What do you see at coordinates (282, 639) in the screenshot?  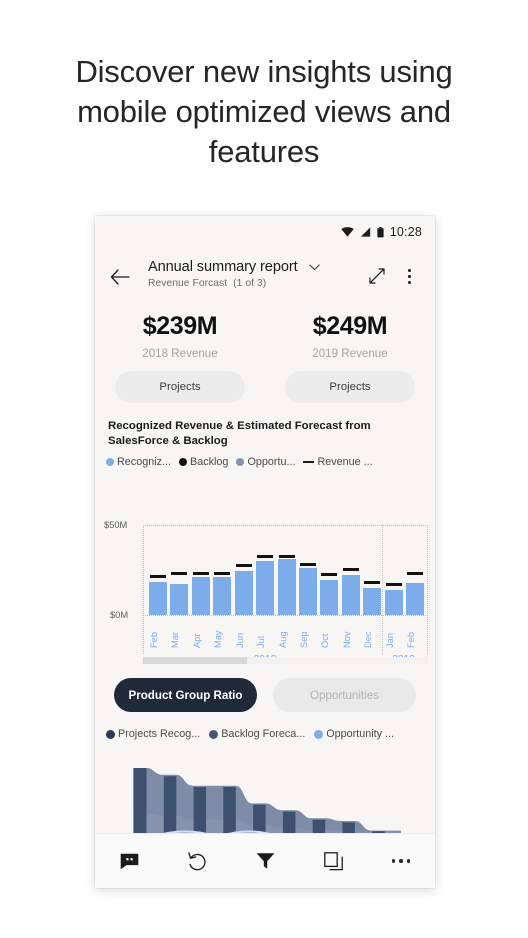 I see `x-axis-label: Aug` at bounding box center [282, 639].